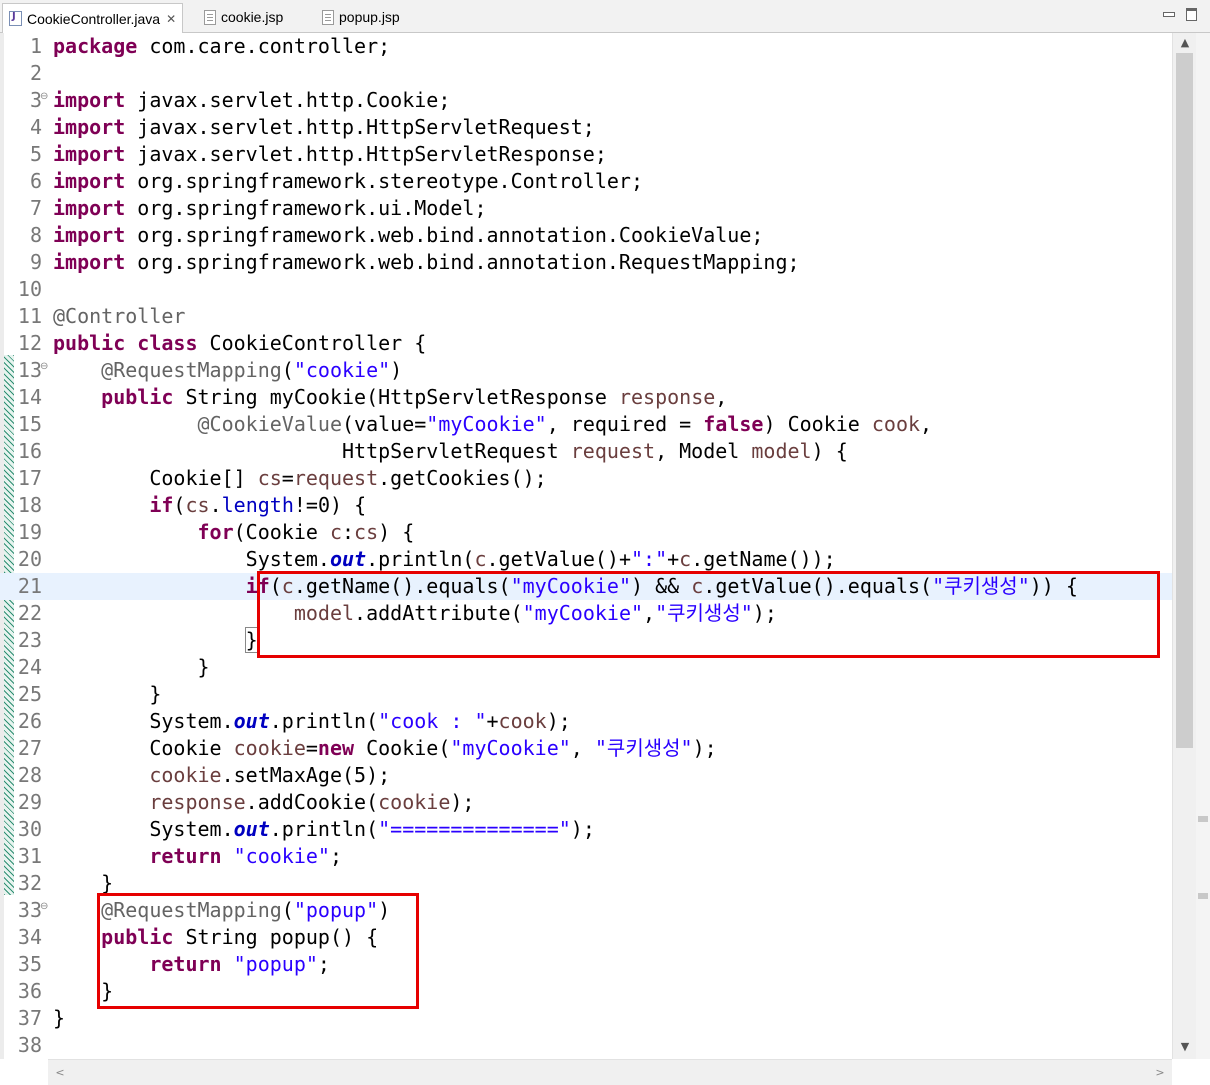 This screenshot has height=1085, width=1210. What do you see at coordinates (1160, 1072) in the screenshot?
I see `scroll-right-icon: >` at bounding box center [1160, 1072].